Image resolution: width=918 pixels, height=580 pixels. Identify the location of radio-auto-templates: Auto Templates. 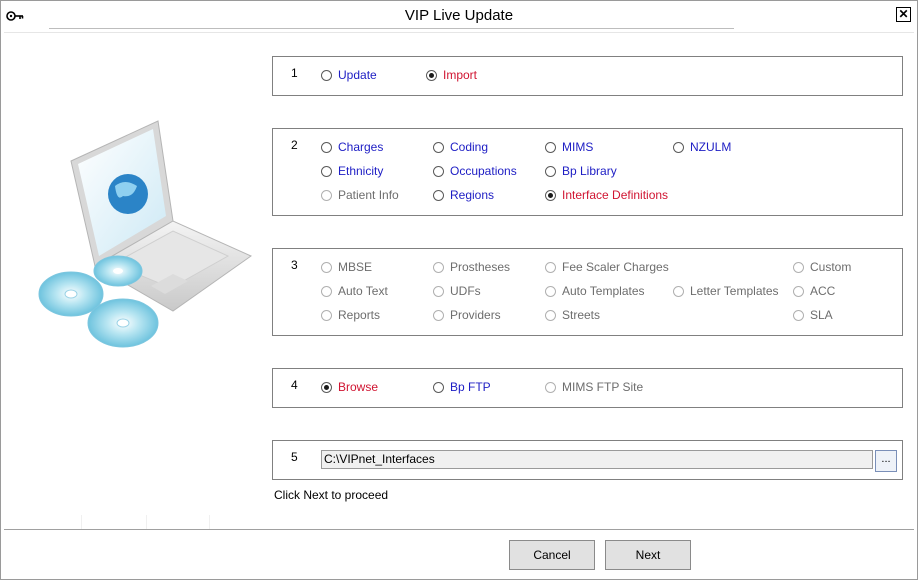
(595, 291).